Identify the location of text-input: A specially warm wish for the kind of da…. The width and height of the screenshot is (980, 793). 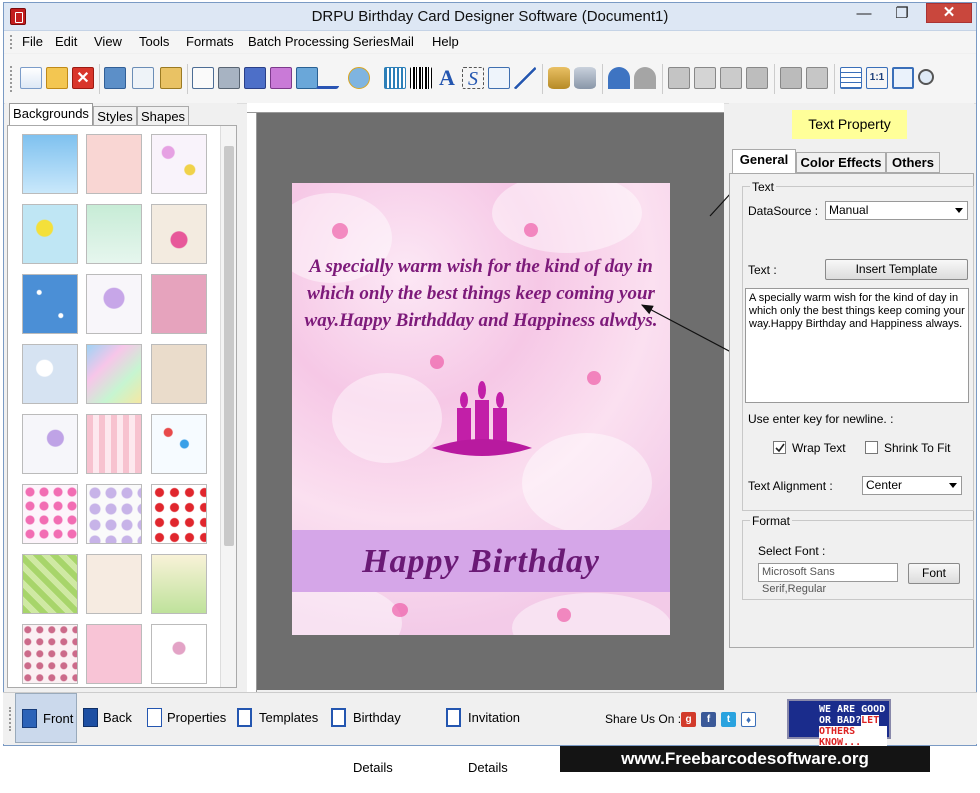
(857, 345).